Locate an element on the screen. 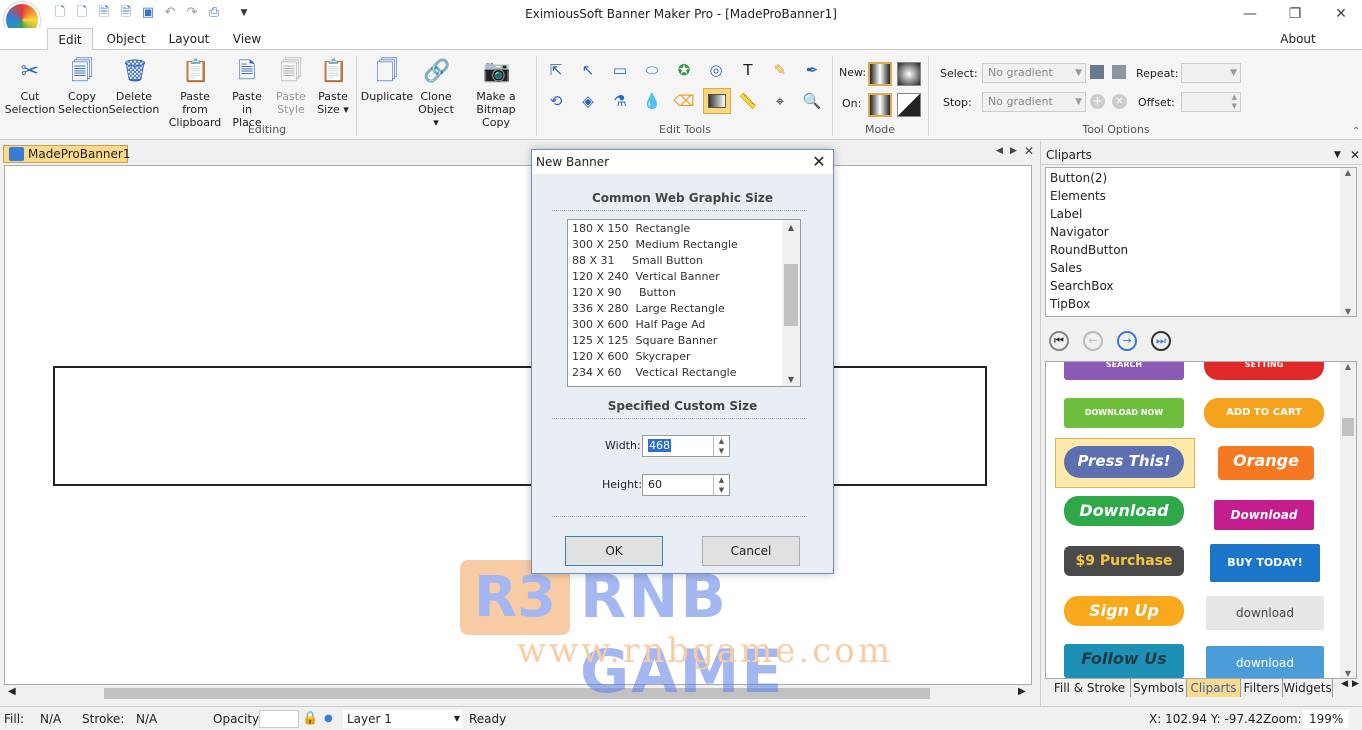  spray-tool-icon: ⚗ is located at coordinates (620, 101).